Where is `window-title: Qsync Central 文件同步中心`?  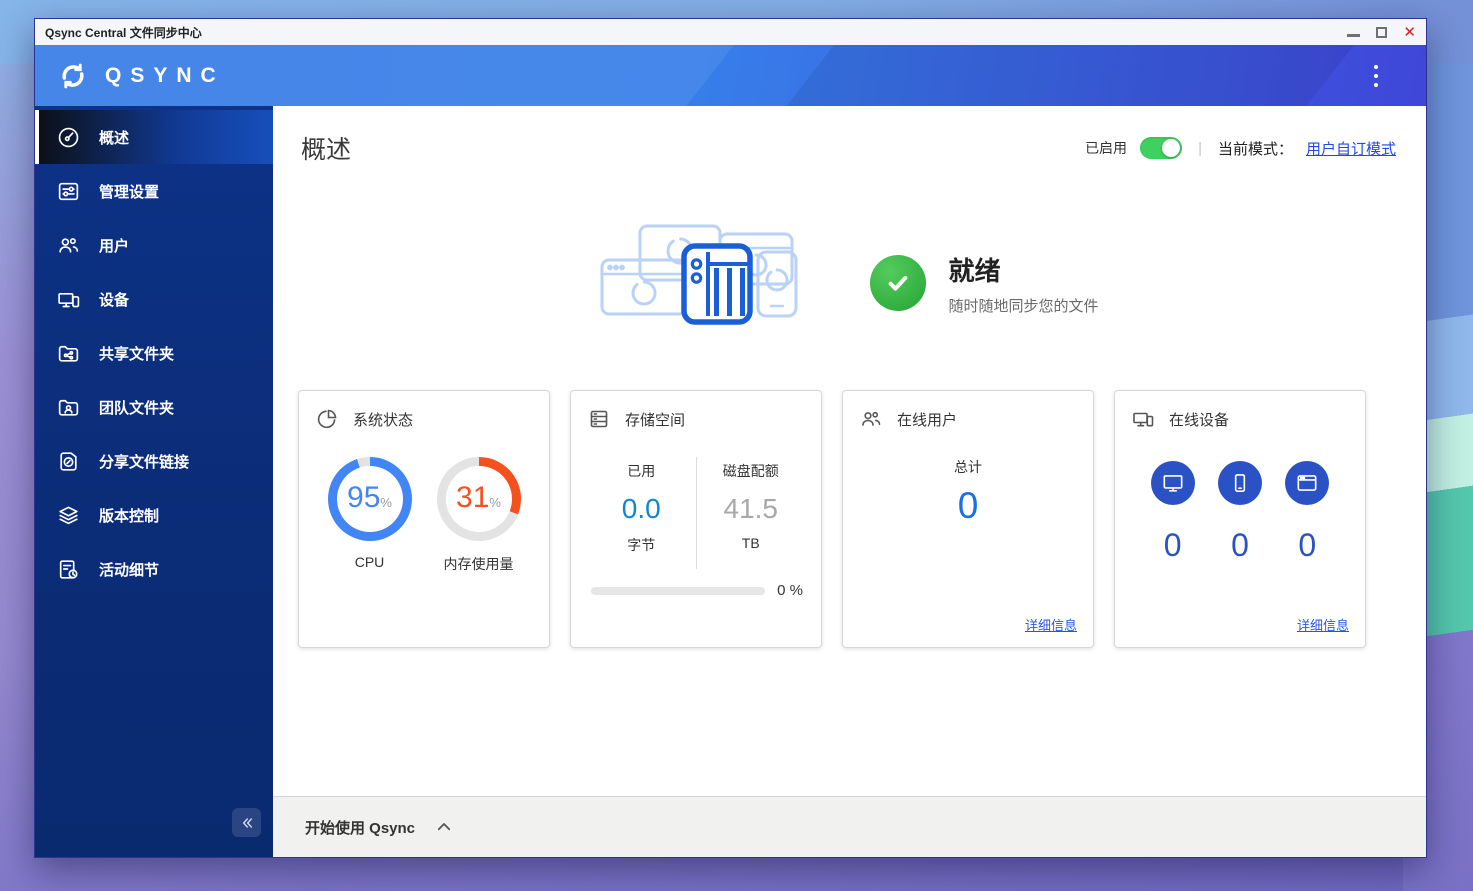
window-title: Qsync Central 文件同步中心 is located at coordinates (123, 32).